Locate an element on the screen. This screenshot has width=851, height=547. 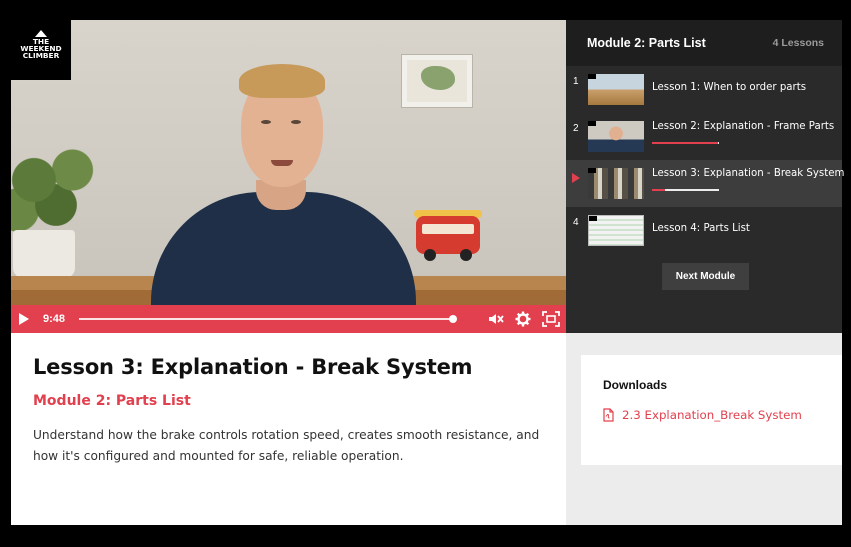
lesson-item-2: 2 Lesson 2: Explanation - Frame Parts is located at coordinates (704, 136).